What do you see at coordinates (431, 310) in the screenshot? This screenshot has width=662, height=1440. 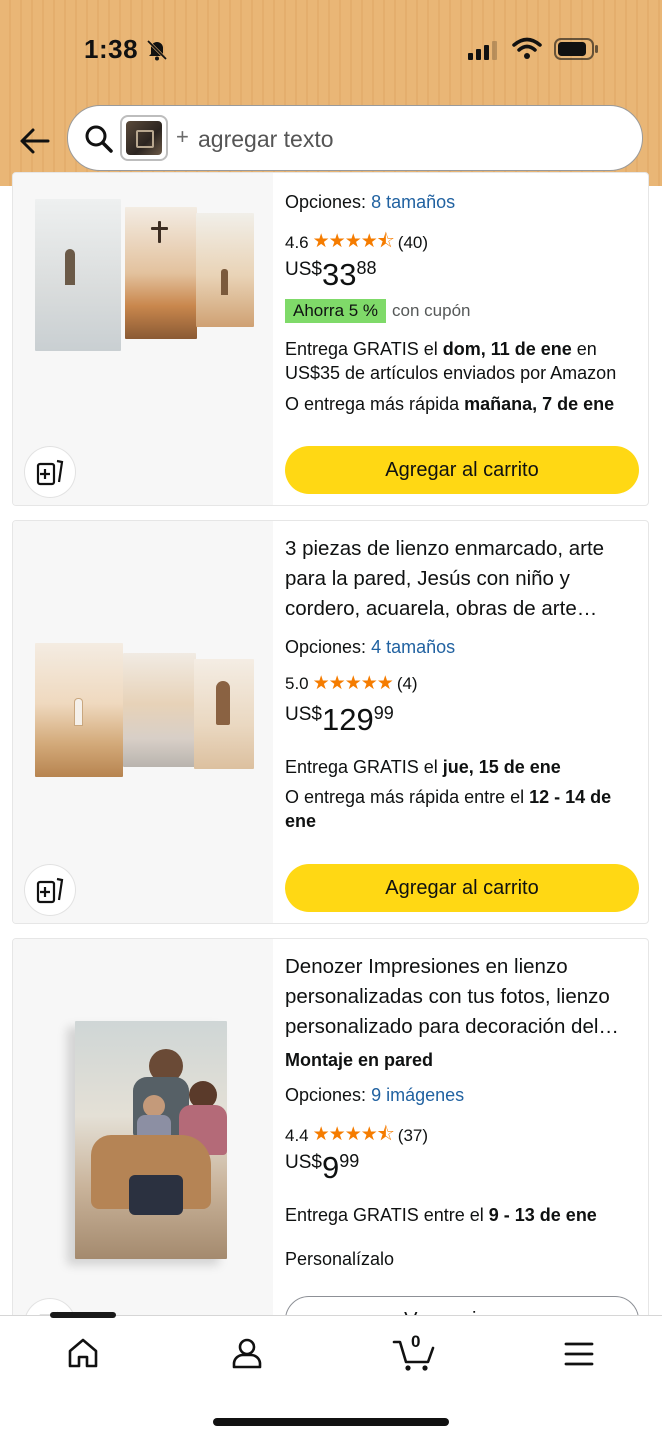 I see `coupon-label: con cupón` at bounding box center [431, 310].